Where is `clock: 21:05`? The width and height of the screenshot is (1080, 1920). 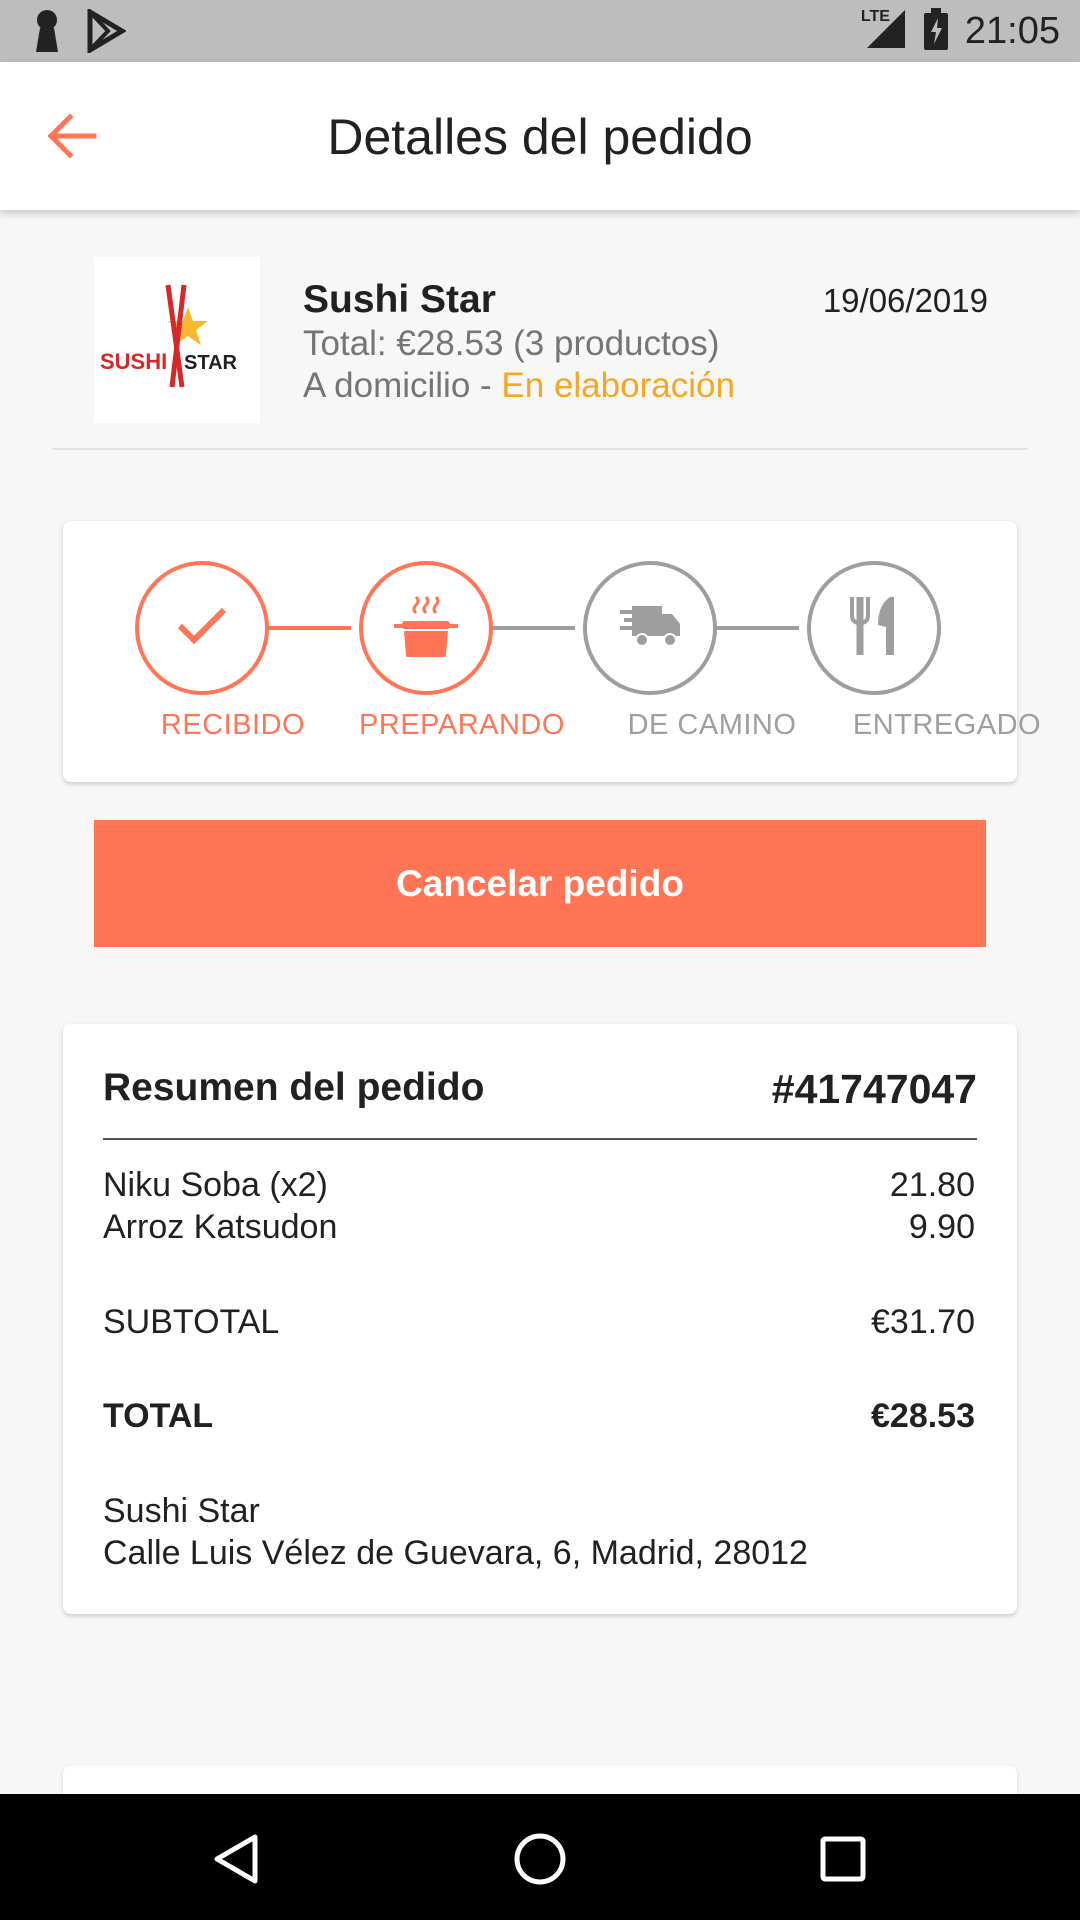
clock: 21:05 is located at coordinates (1012, 30).